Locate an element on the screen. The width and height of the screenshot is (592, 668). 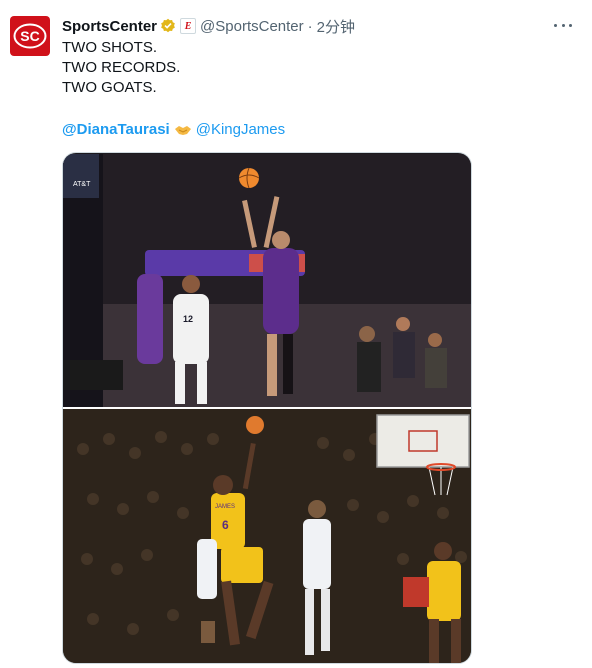
tweet-header: SportsCenter E @SportsCenter · 2分钟 is located at coordinates (208, 26).